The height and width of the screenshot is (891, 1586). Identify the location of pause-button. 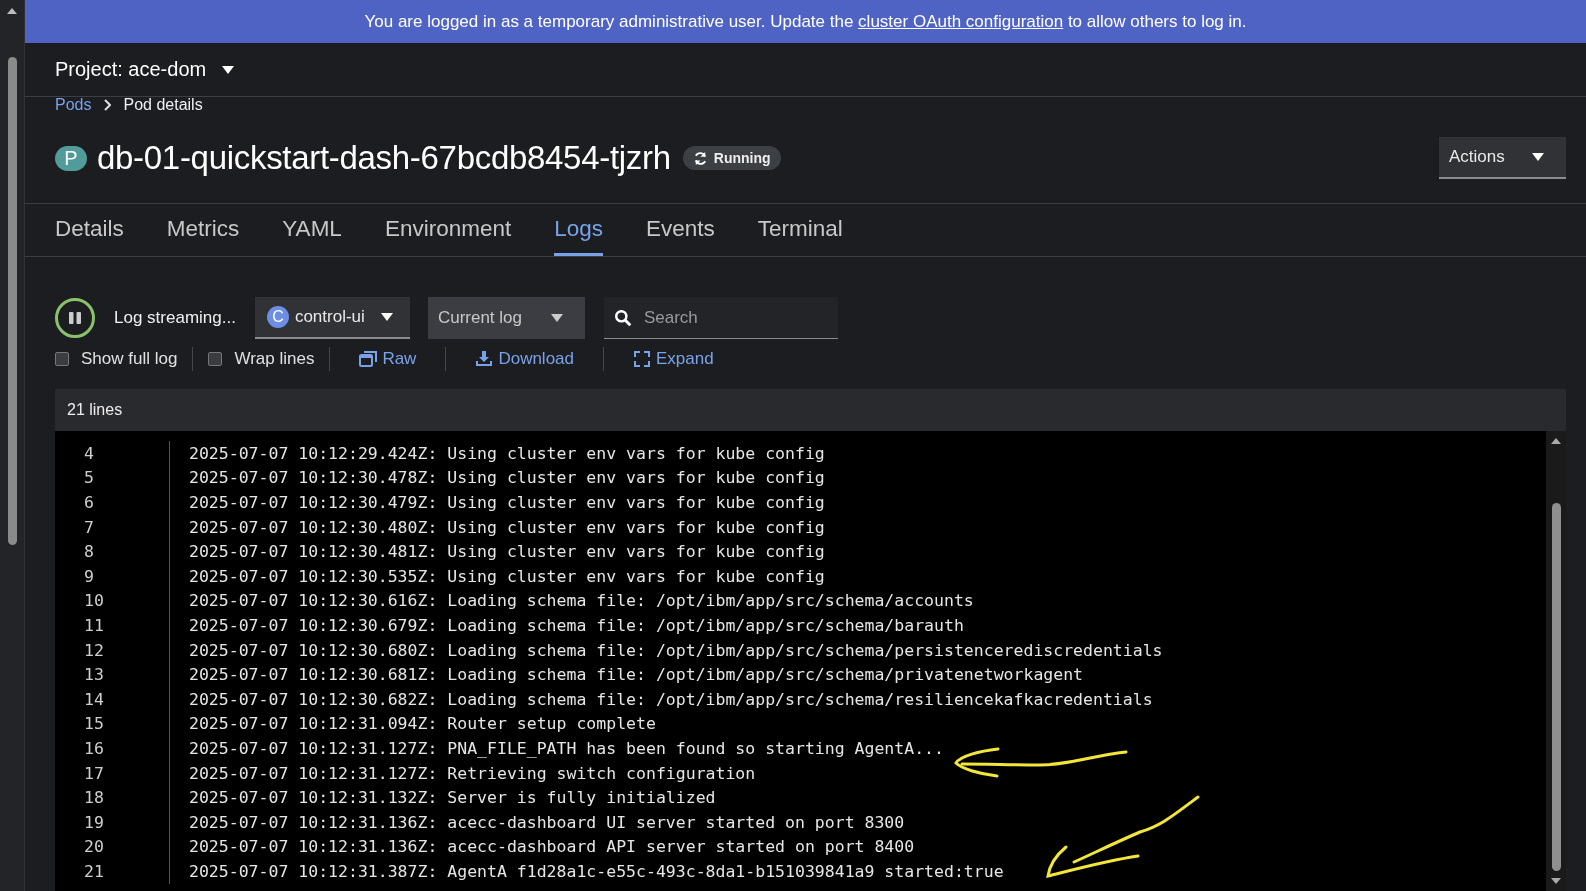
(75, 318).